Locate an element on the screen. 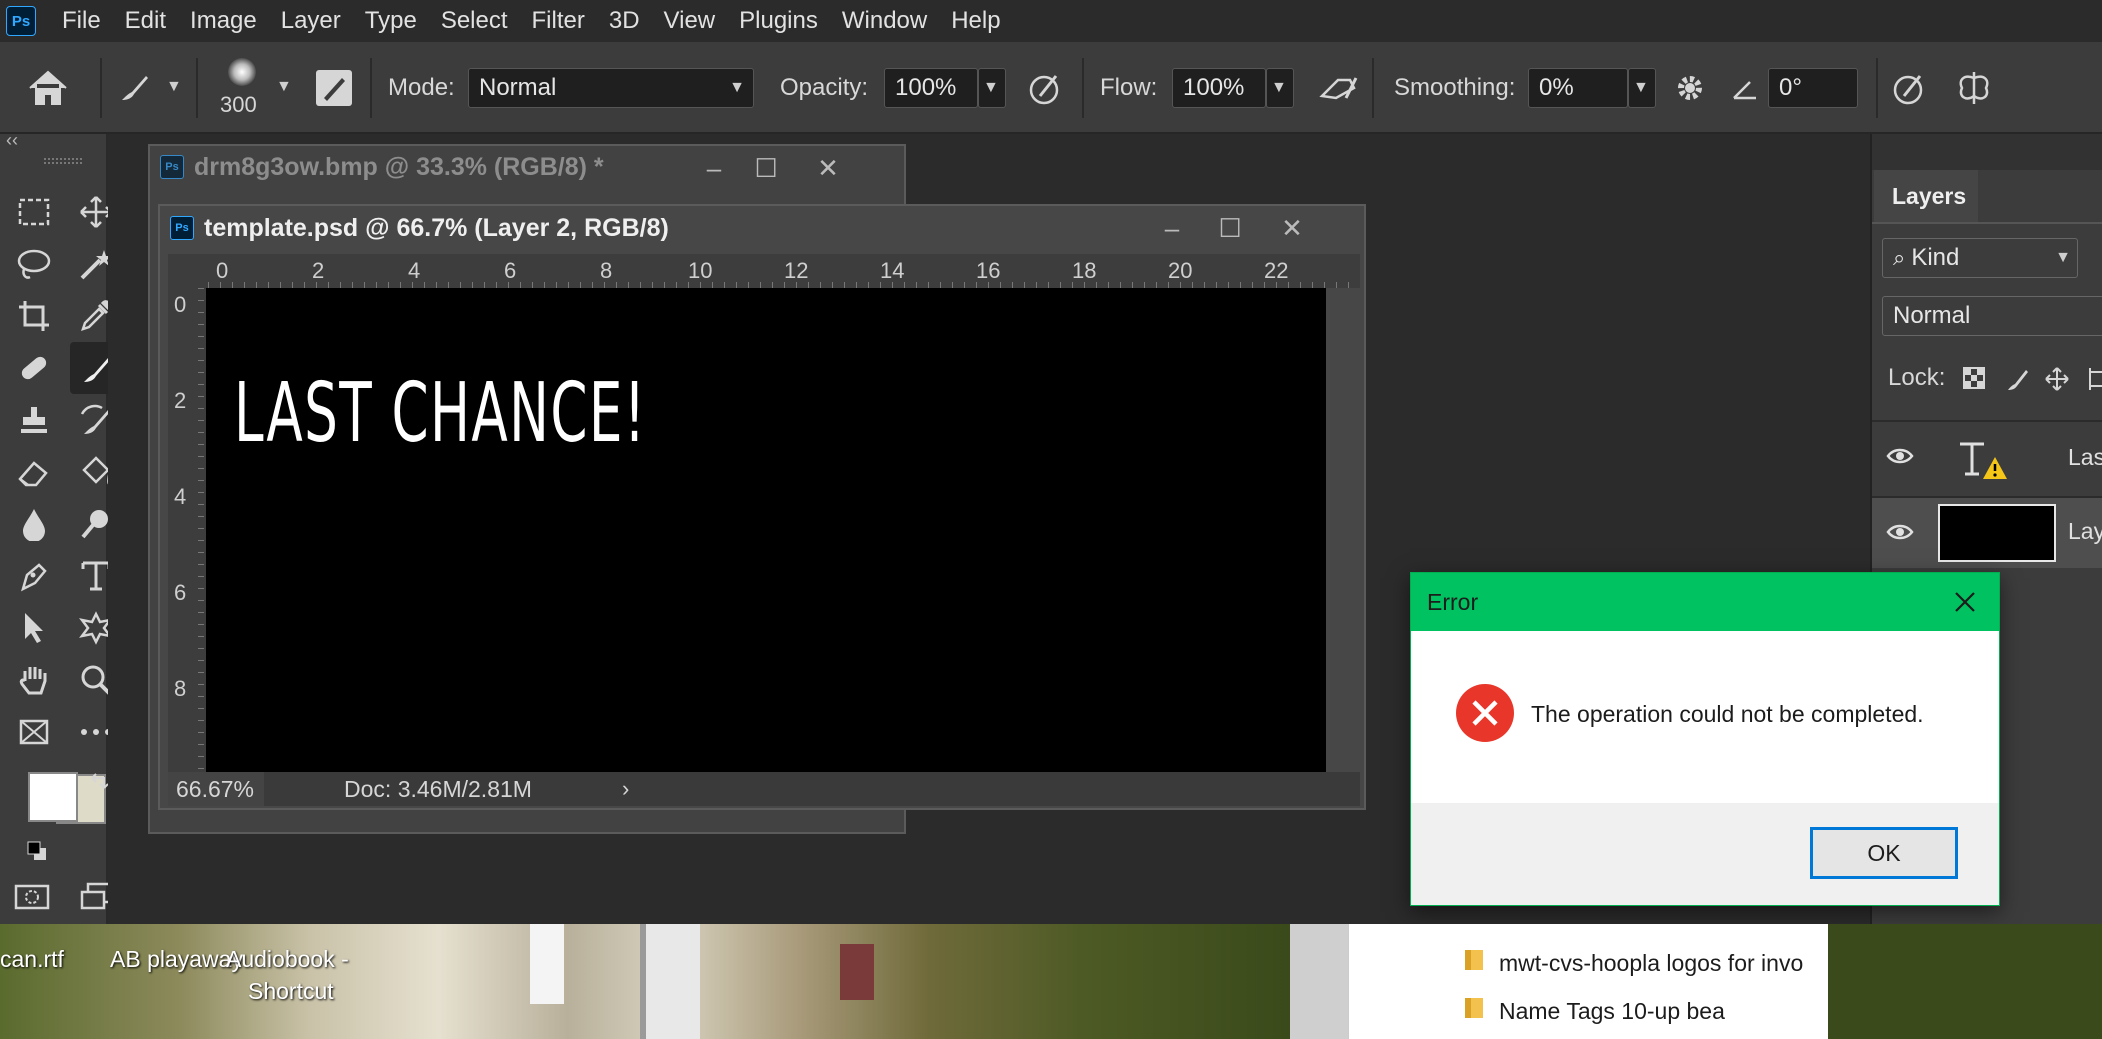  opacity-field: 100% is located at coordinates (931, 88).